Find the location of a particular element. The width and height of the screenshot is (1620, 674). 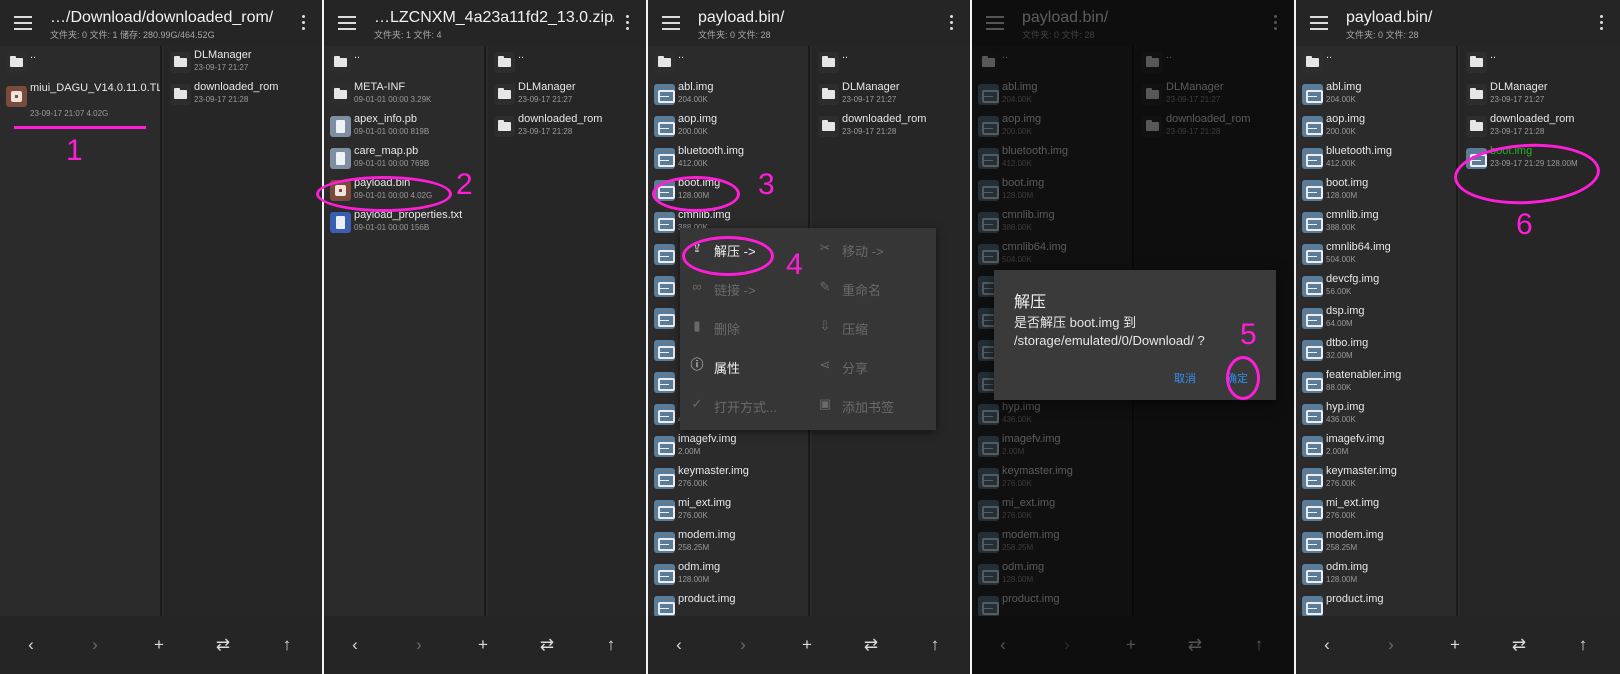

bottom-toolbar: ‹ › + ⇄ ↑ is located at coordinates (485, 645).